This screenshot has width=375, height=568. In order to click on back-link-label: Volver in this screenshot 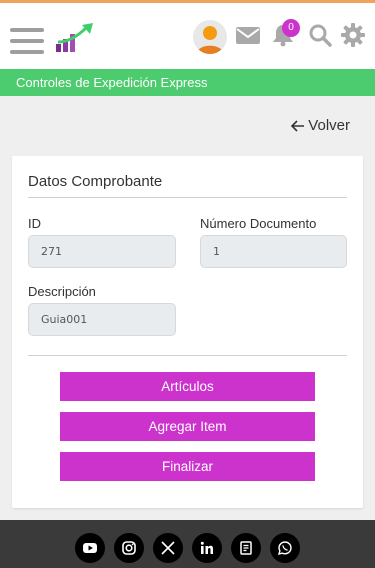, I will do `click(329, 125)`.